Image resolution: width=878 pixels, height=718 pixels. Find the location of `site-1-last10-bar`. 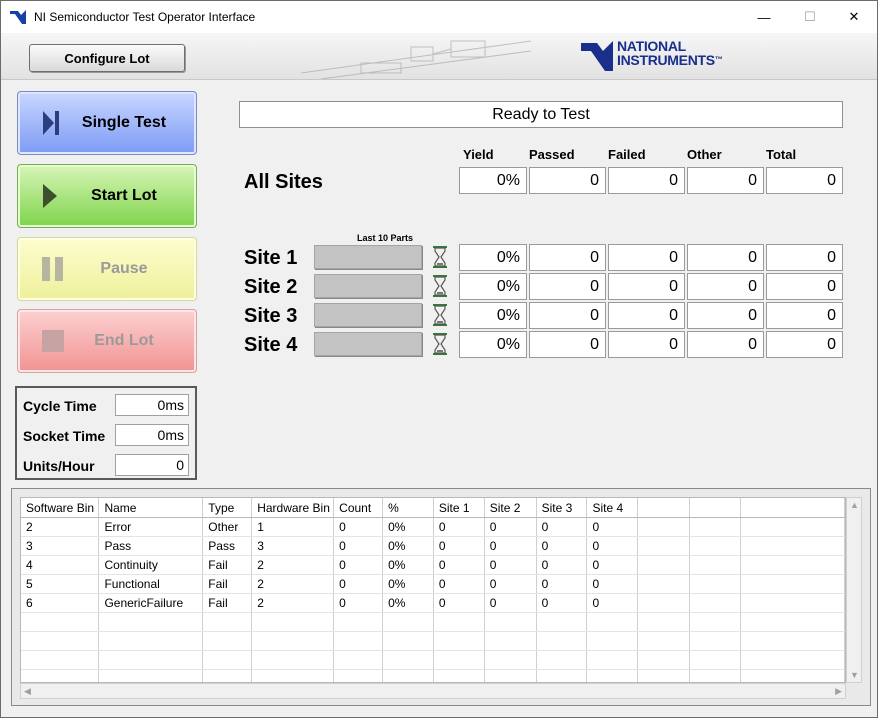

site-1-last10-bar is located at coordinates (368, 257).